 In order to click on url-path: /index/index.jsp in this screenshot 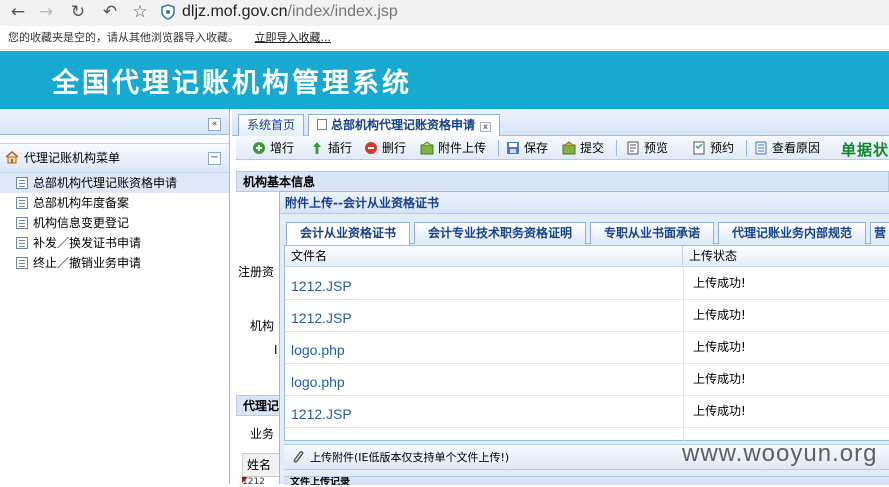, I will do `click(342, 11)`.